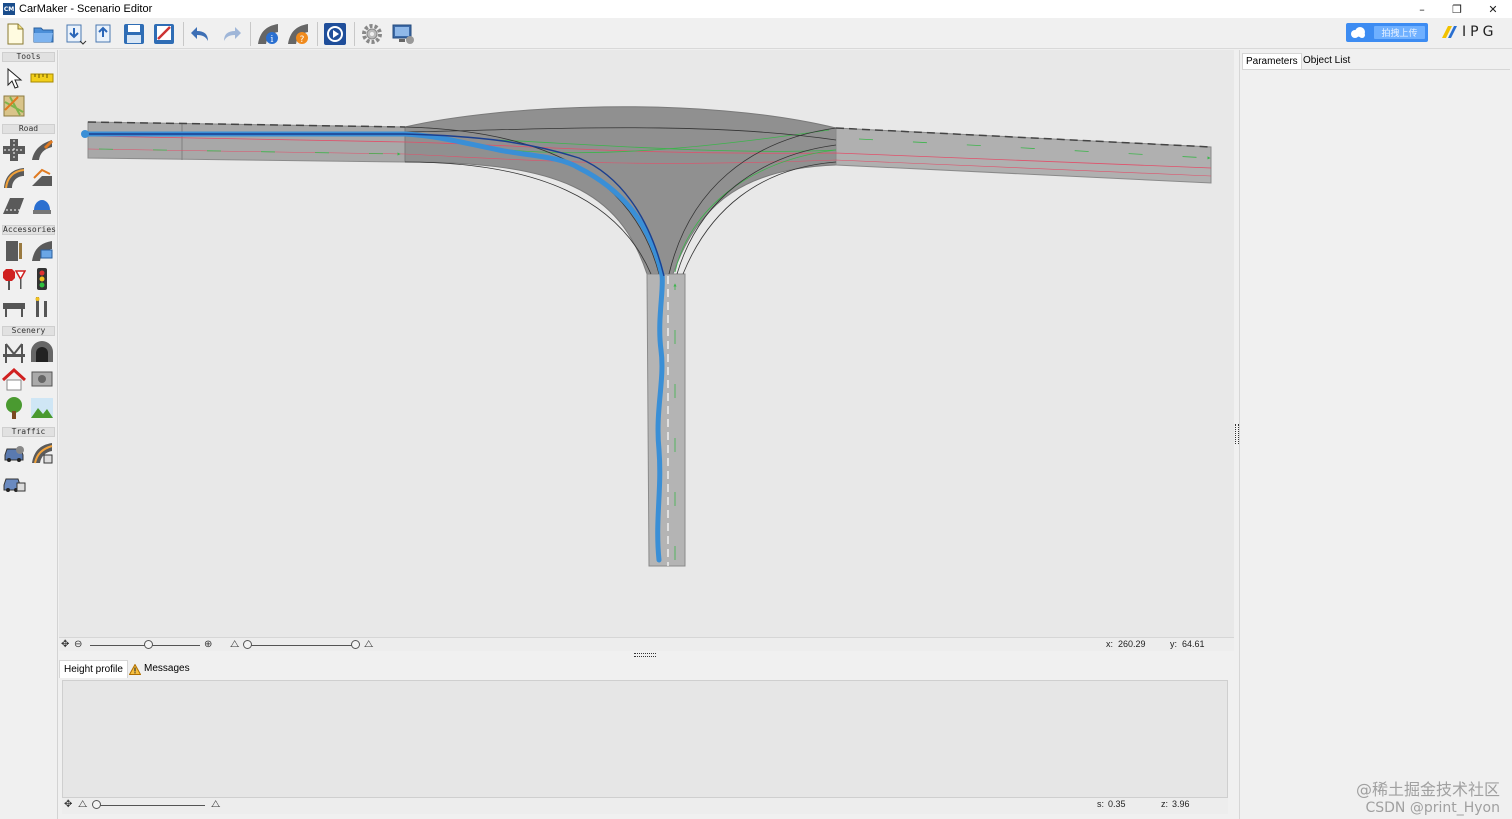  Describe the element at coordinates (68, 805) in the screenshot. I see `profile-pan-icon: ✥` at that location.